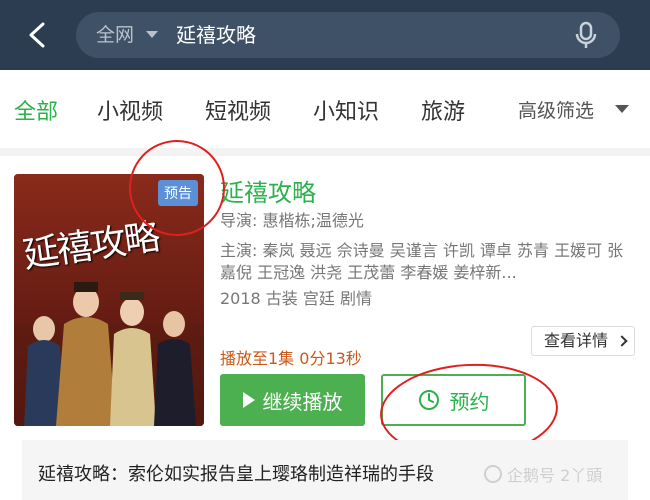  What do you see at coordinates (36, 110) in the screenshot?
I see `tab-all: 全部` at bounding box center [36, 110].